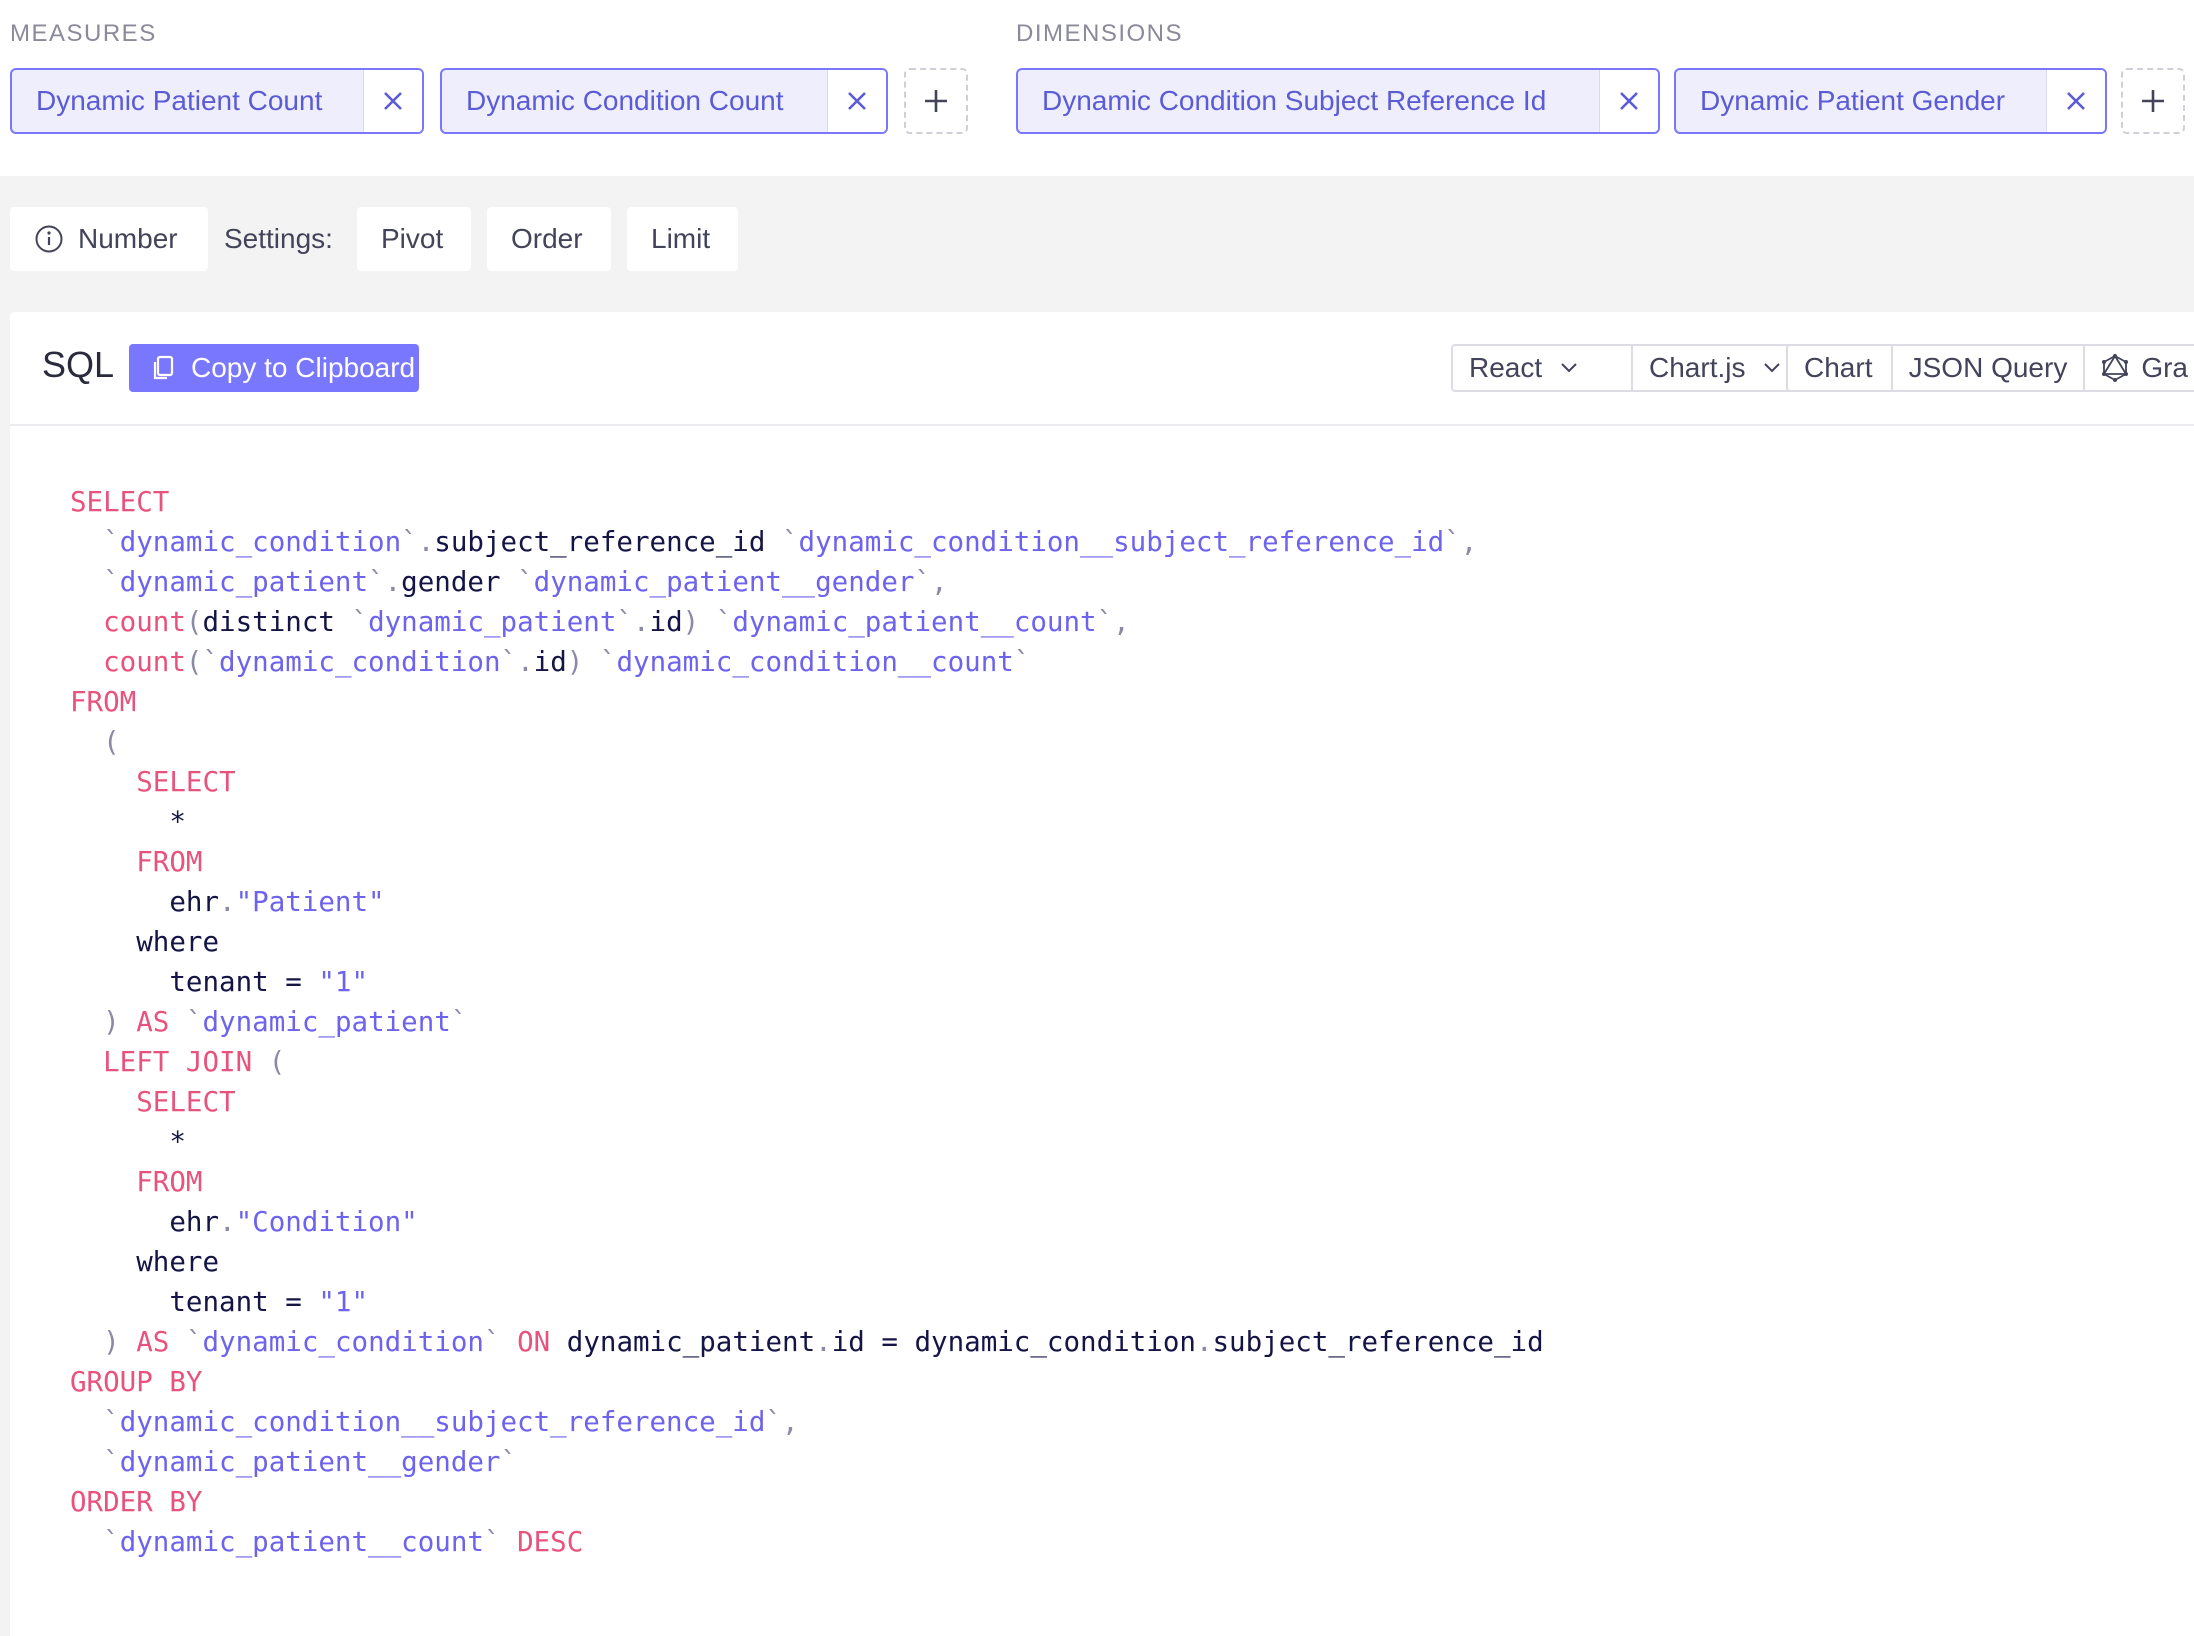 The height and width of the screenshot is (1636, 2194). I want to click on dimension-pill-subject-reference-id: Dynamic Condition Subject Reference Id, so click(1338, 101).